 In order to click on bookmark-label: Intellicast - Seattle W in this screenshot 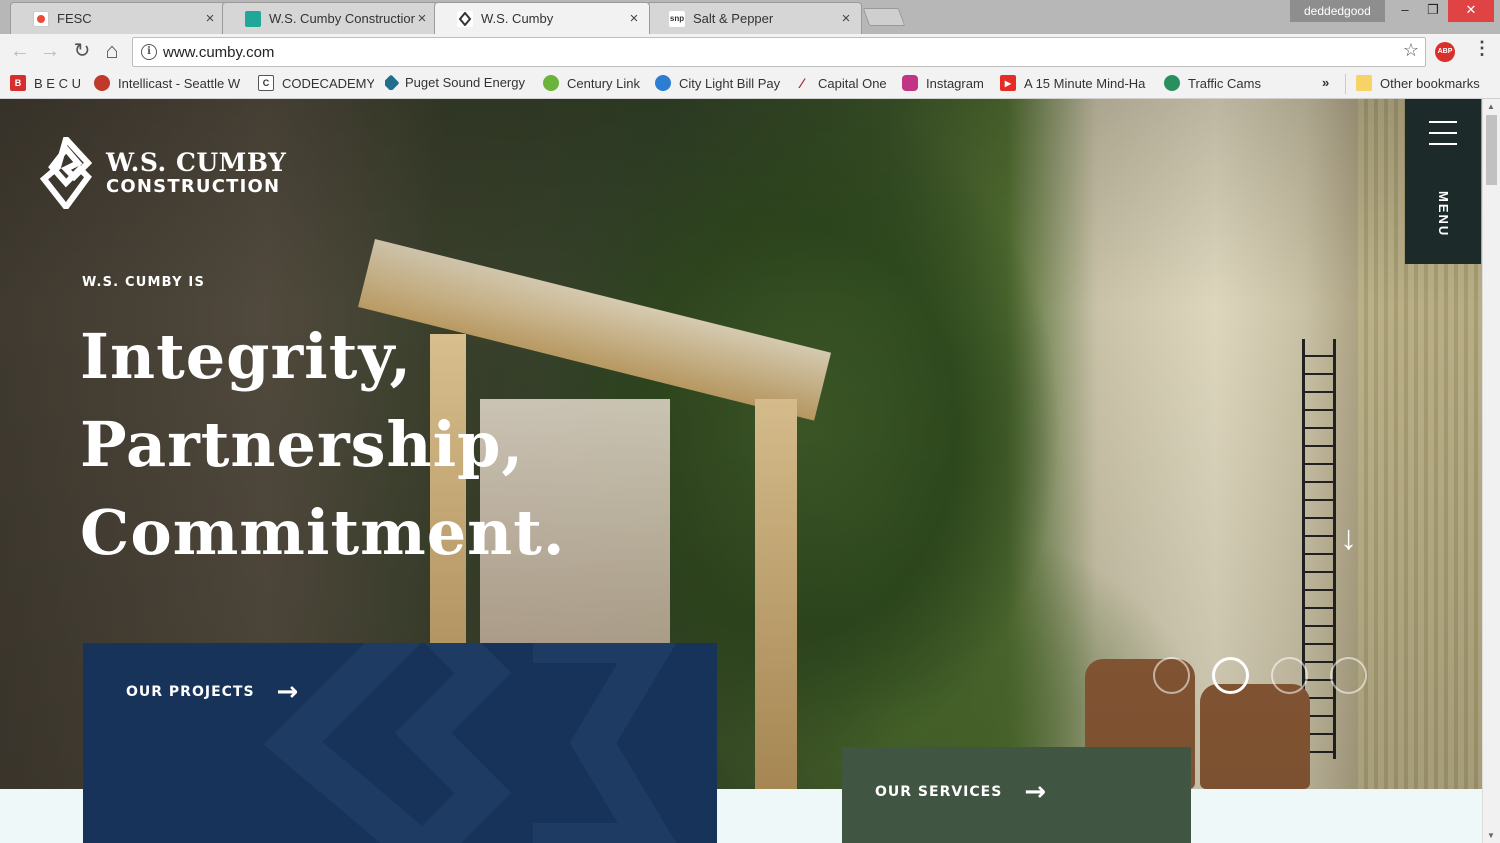, I will do `click(179, 83)`.